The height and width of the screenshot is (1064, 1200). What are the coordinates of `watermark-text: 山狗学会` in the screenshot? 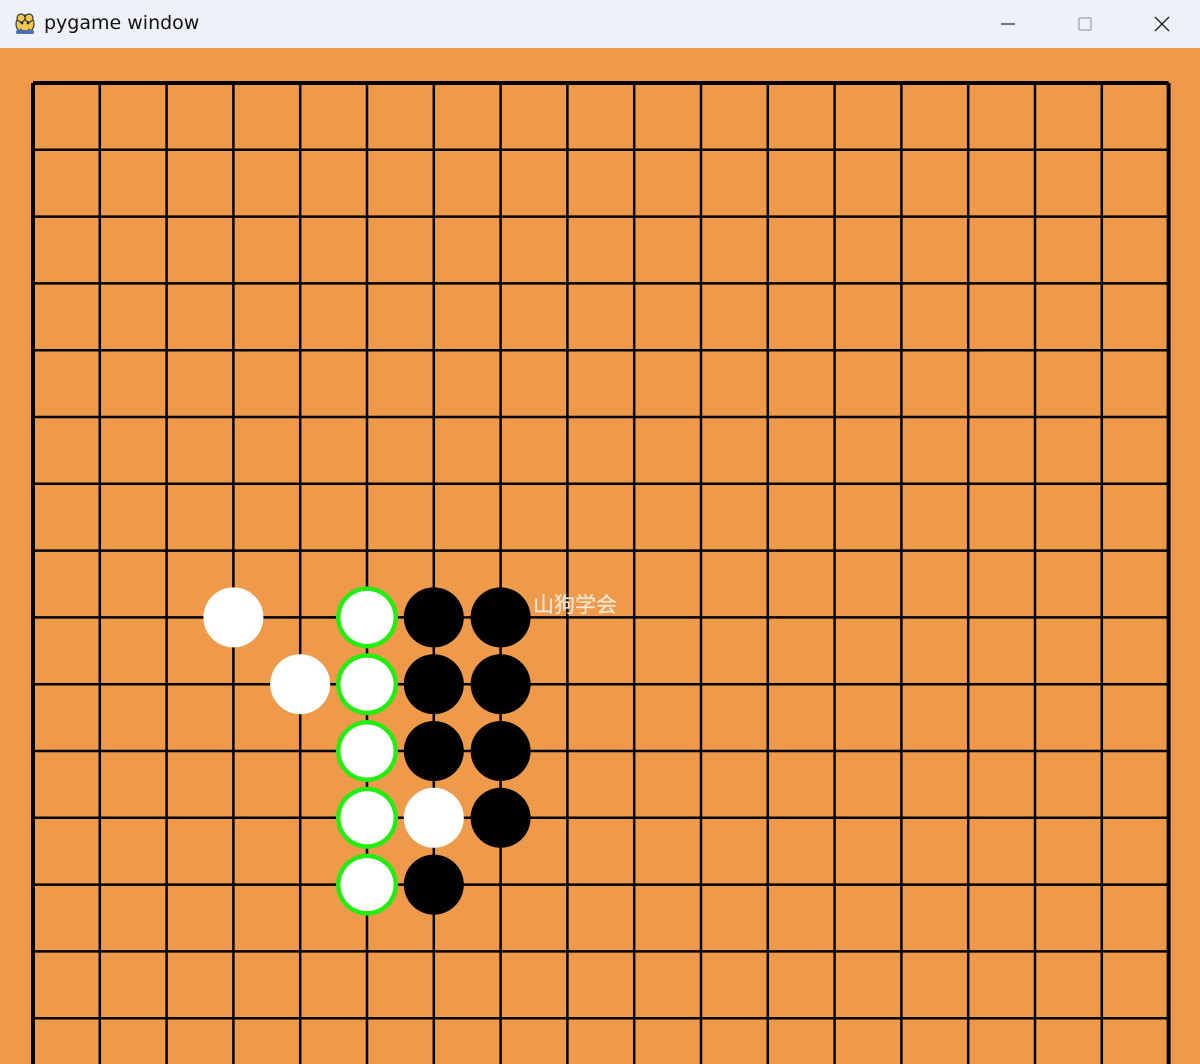 It's located at (575, 605).